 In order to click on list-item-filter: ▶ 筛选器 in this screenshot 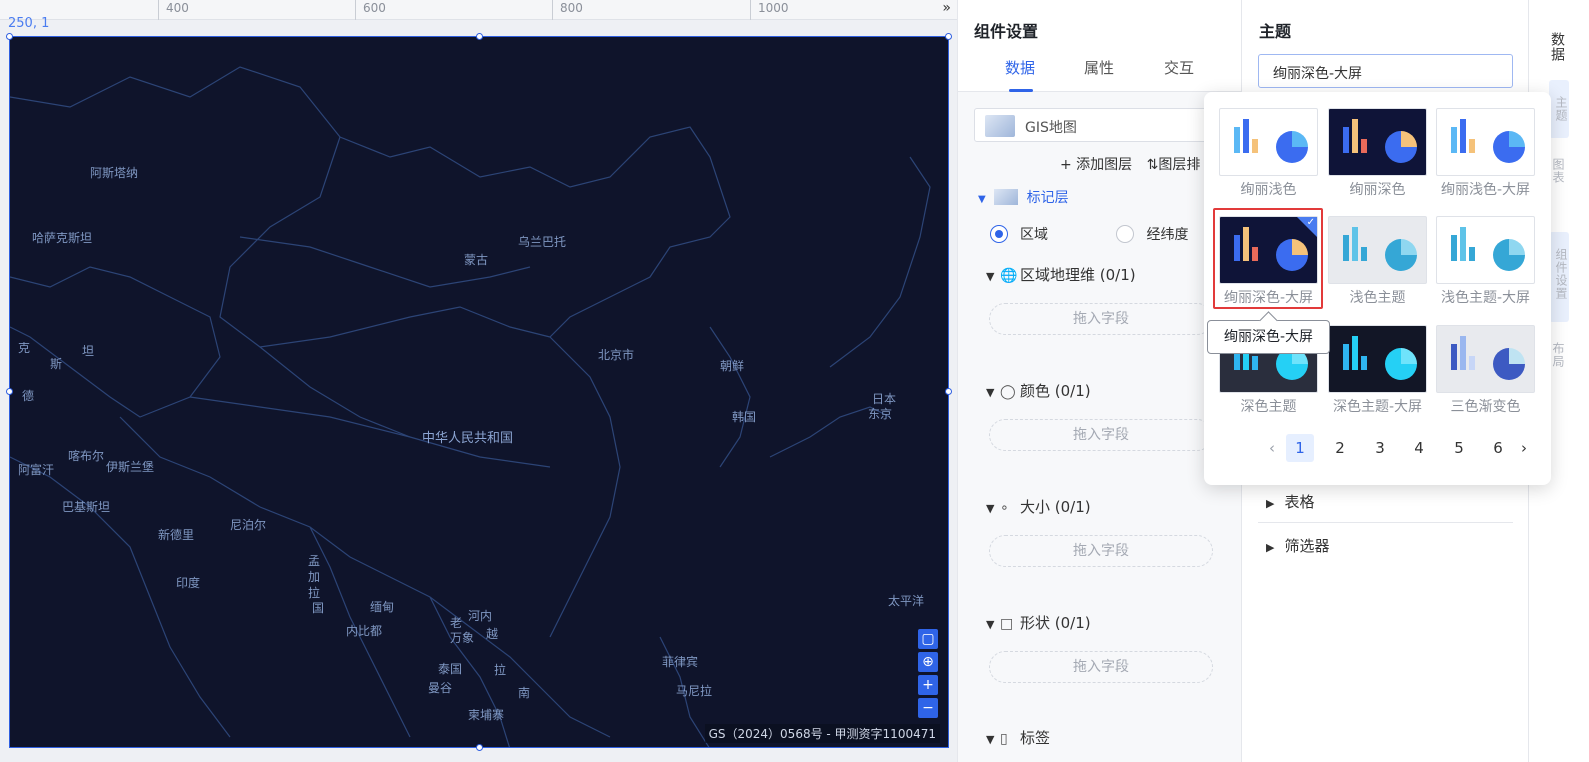, I will do `click(1297, 545)`.